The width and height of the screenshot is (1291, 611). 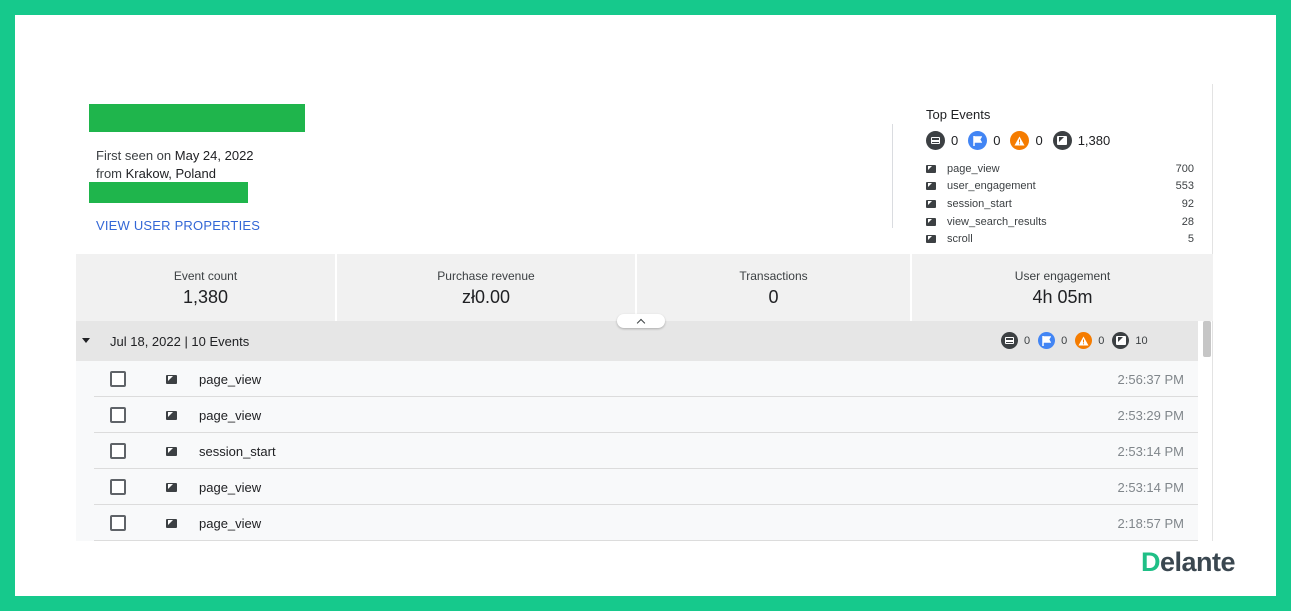 What do you see at coordinates (637, 523) in the screenshot?
I see `event-row: page_view 2:18:57 PM` at bounding box center [637, 523].